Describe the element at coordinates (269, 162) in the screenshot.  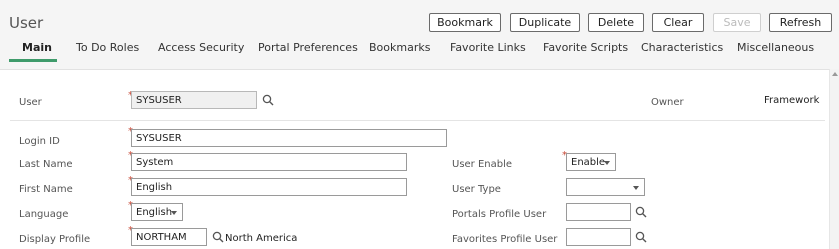
I see `last-name-field: System` at that location.